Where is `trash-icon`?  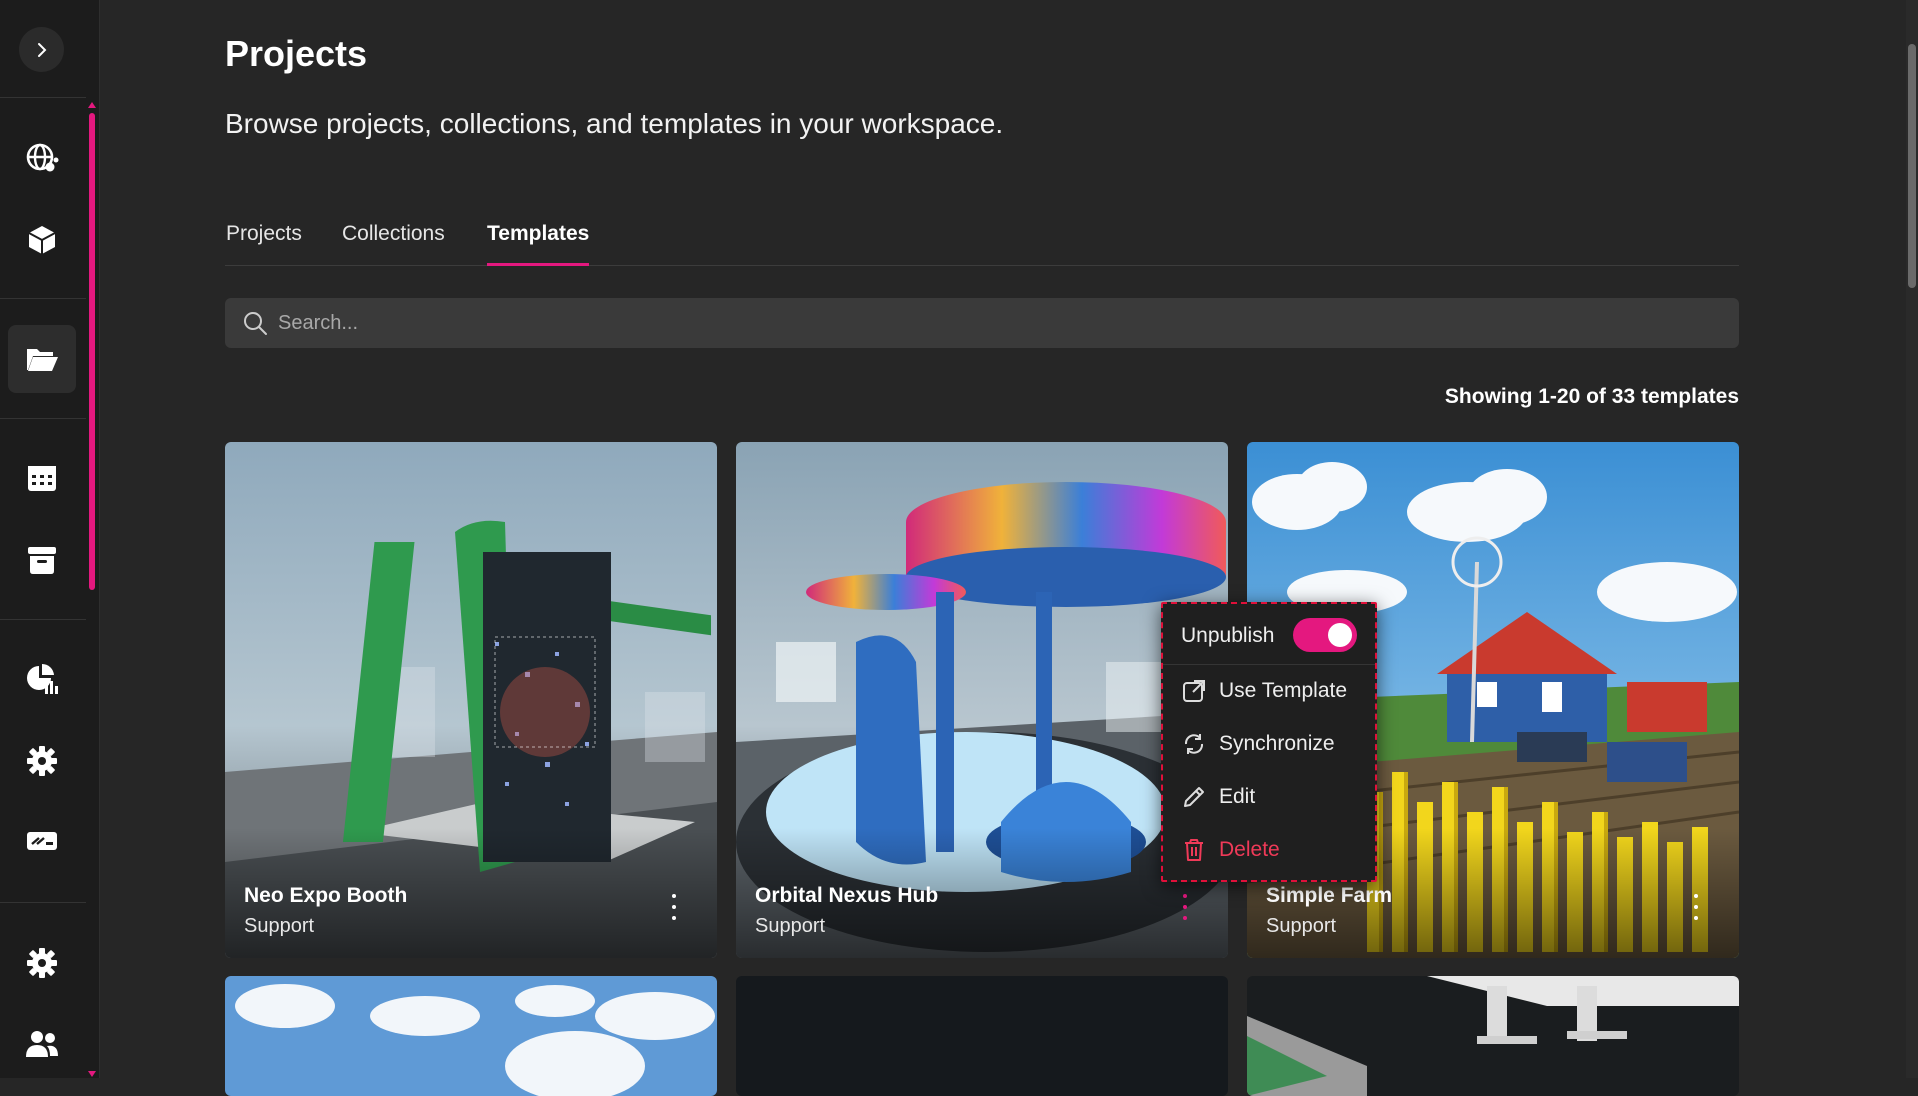 trash-icon is located at coordinates (1194, 850).